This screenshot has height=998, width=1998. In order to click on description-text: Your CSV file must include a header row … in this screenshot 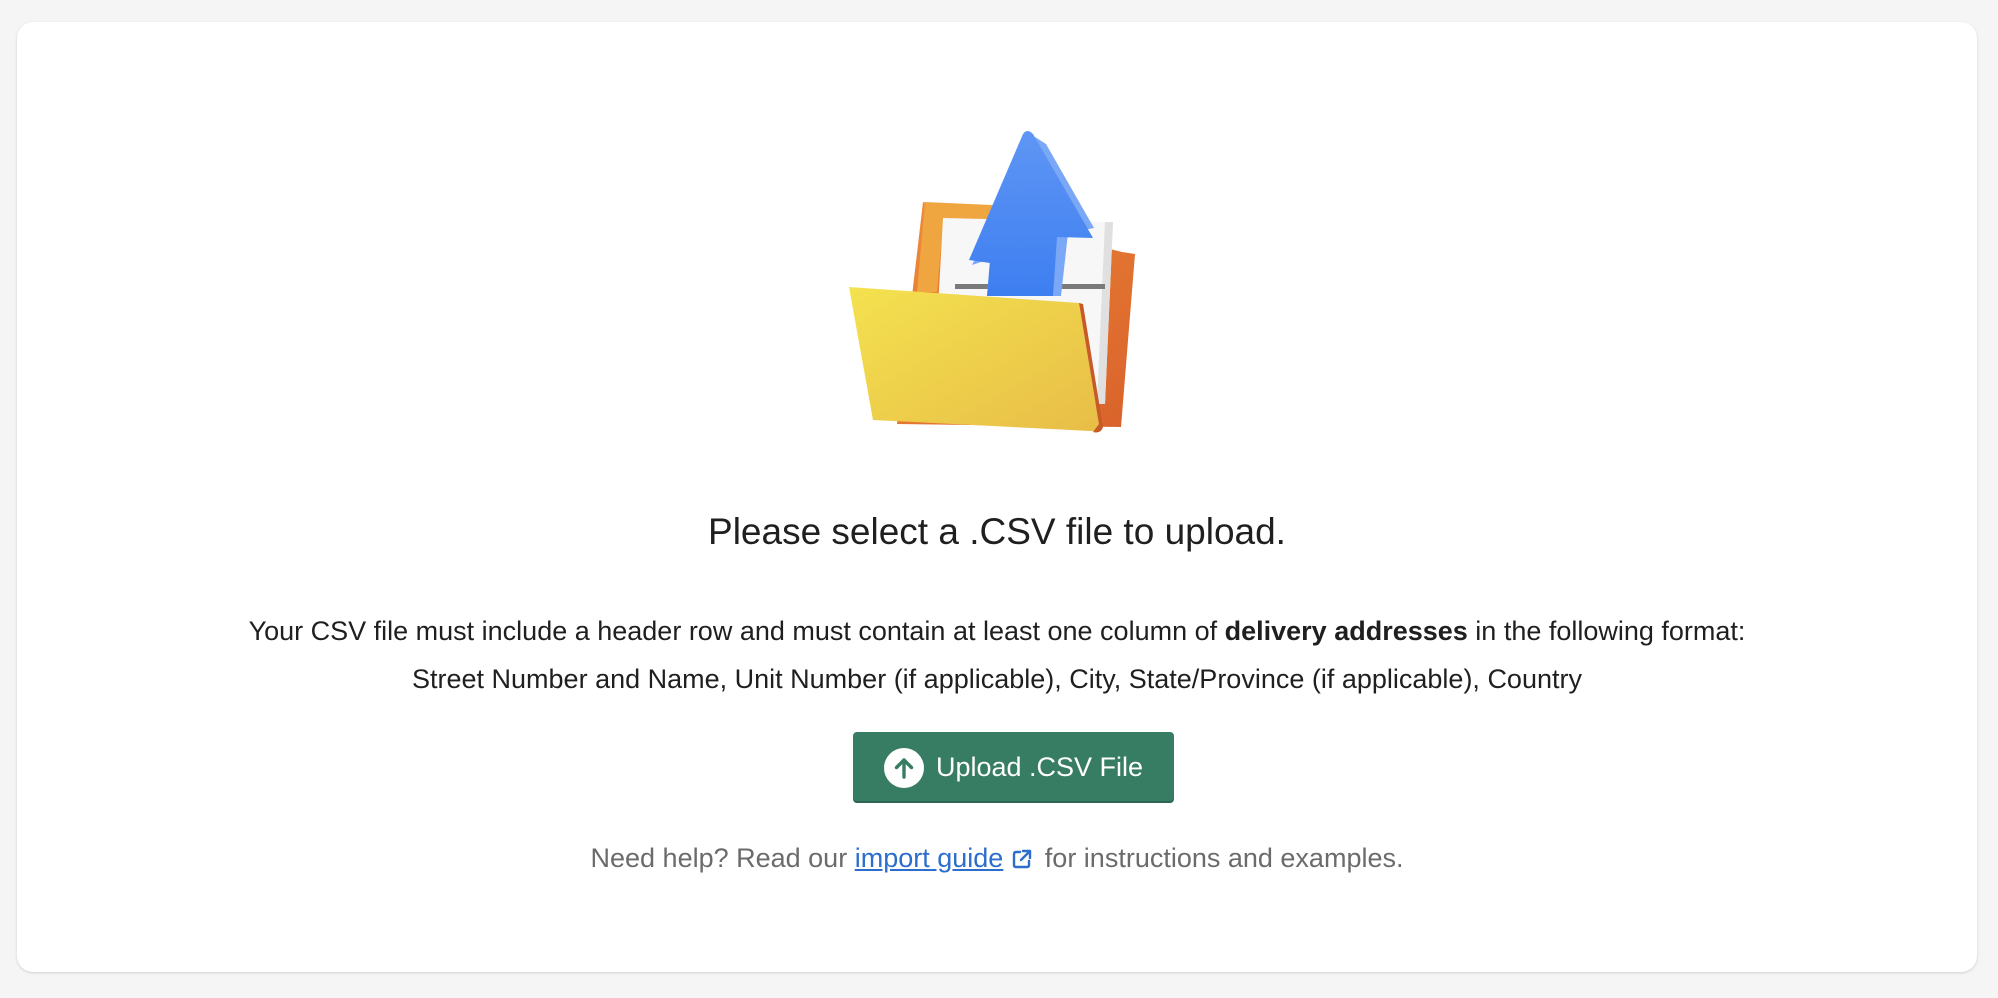, I will do `click(997, 631)`.